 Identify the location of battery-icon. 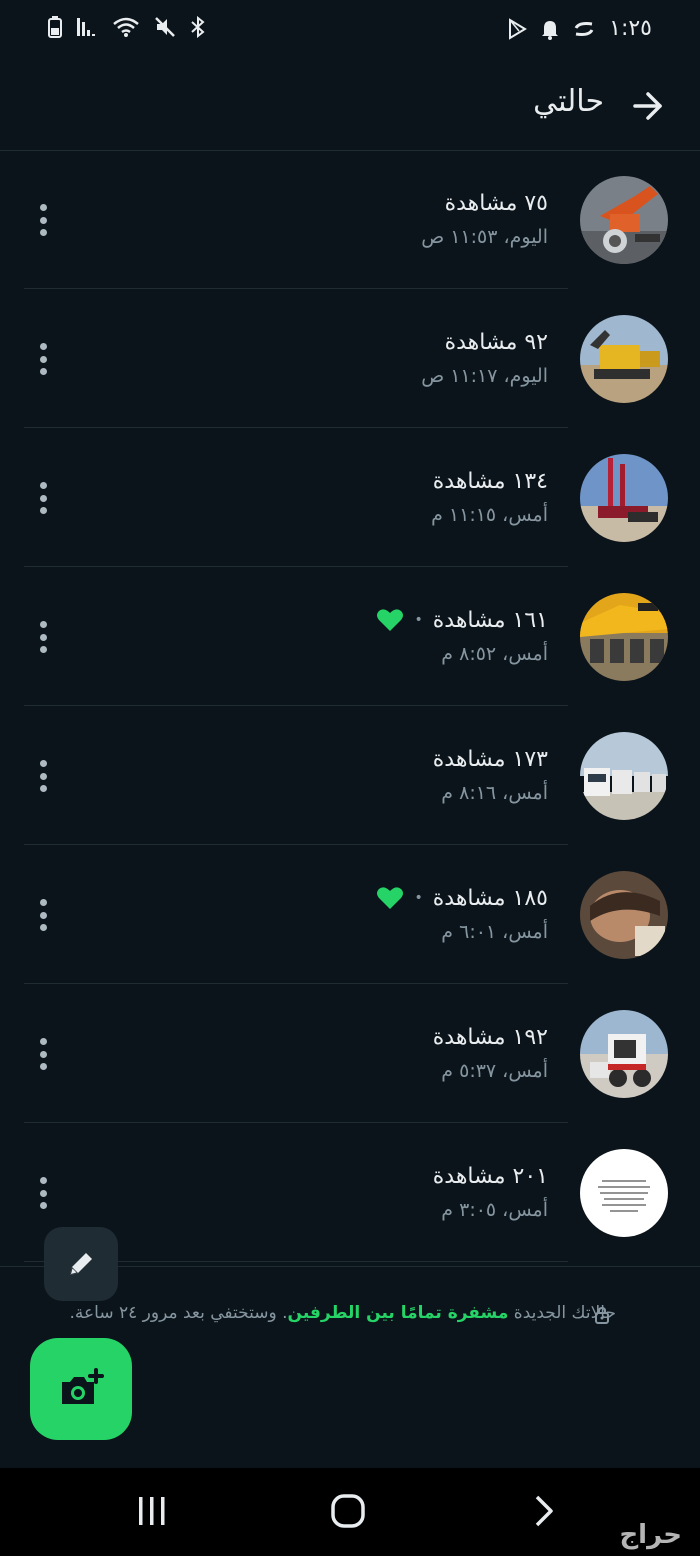
(55, 27).